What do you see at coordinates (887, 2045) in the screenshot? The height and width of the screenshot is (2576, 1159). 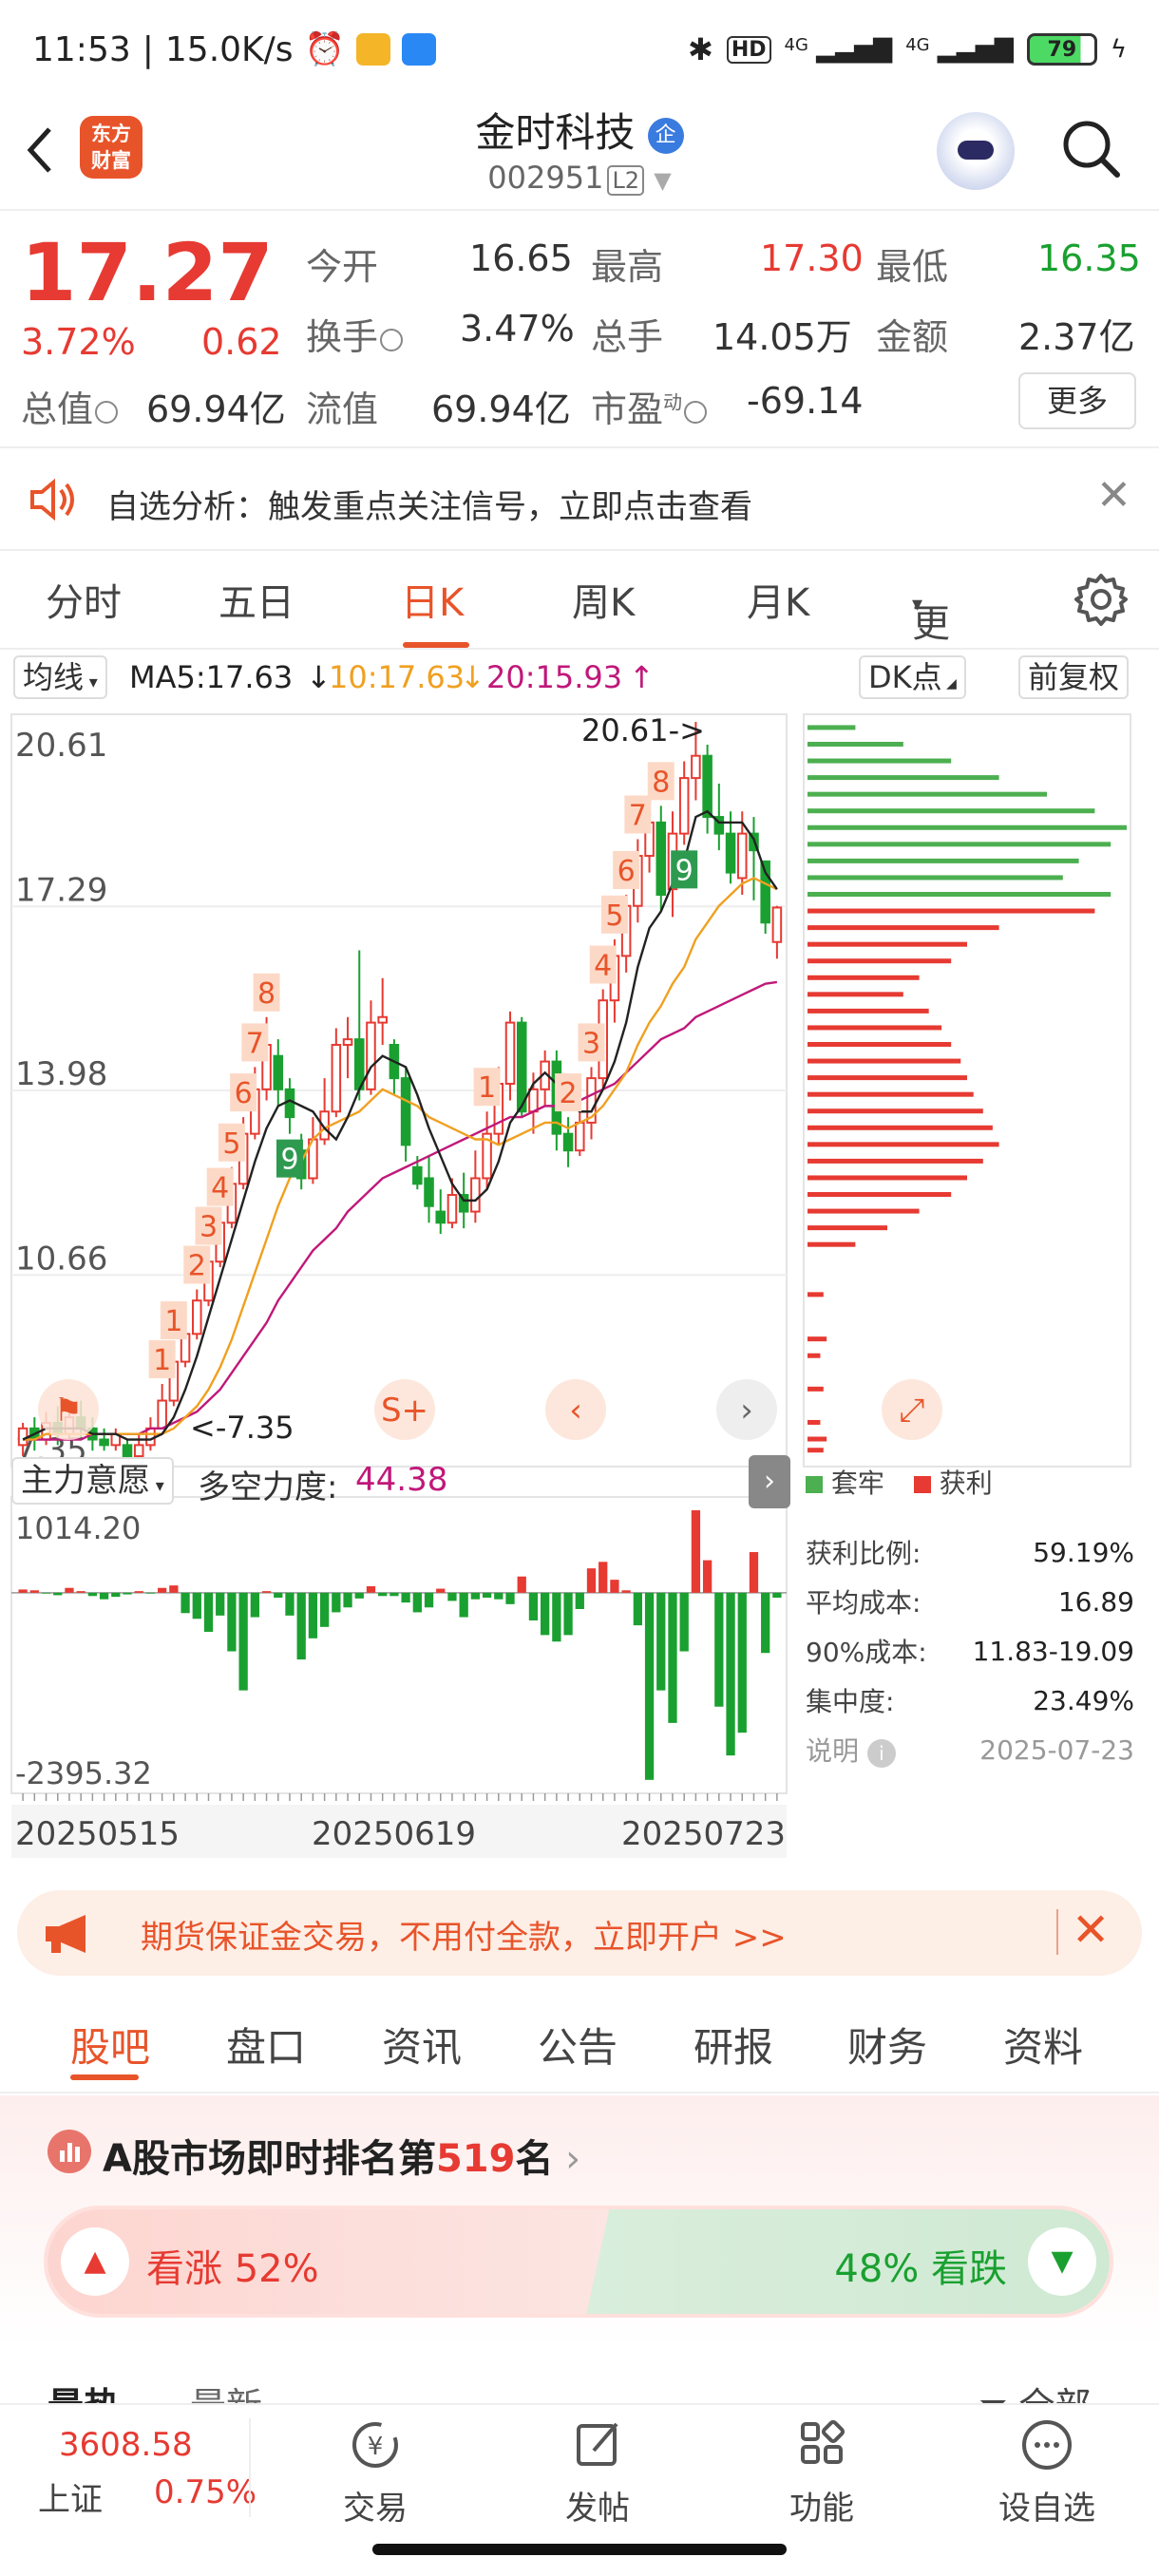 I see `tab-finance: 财务` at bounding box center [887, 2045].